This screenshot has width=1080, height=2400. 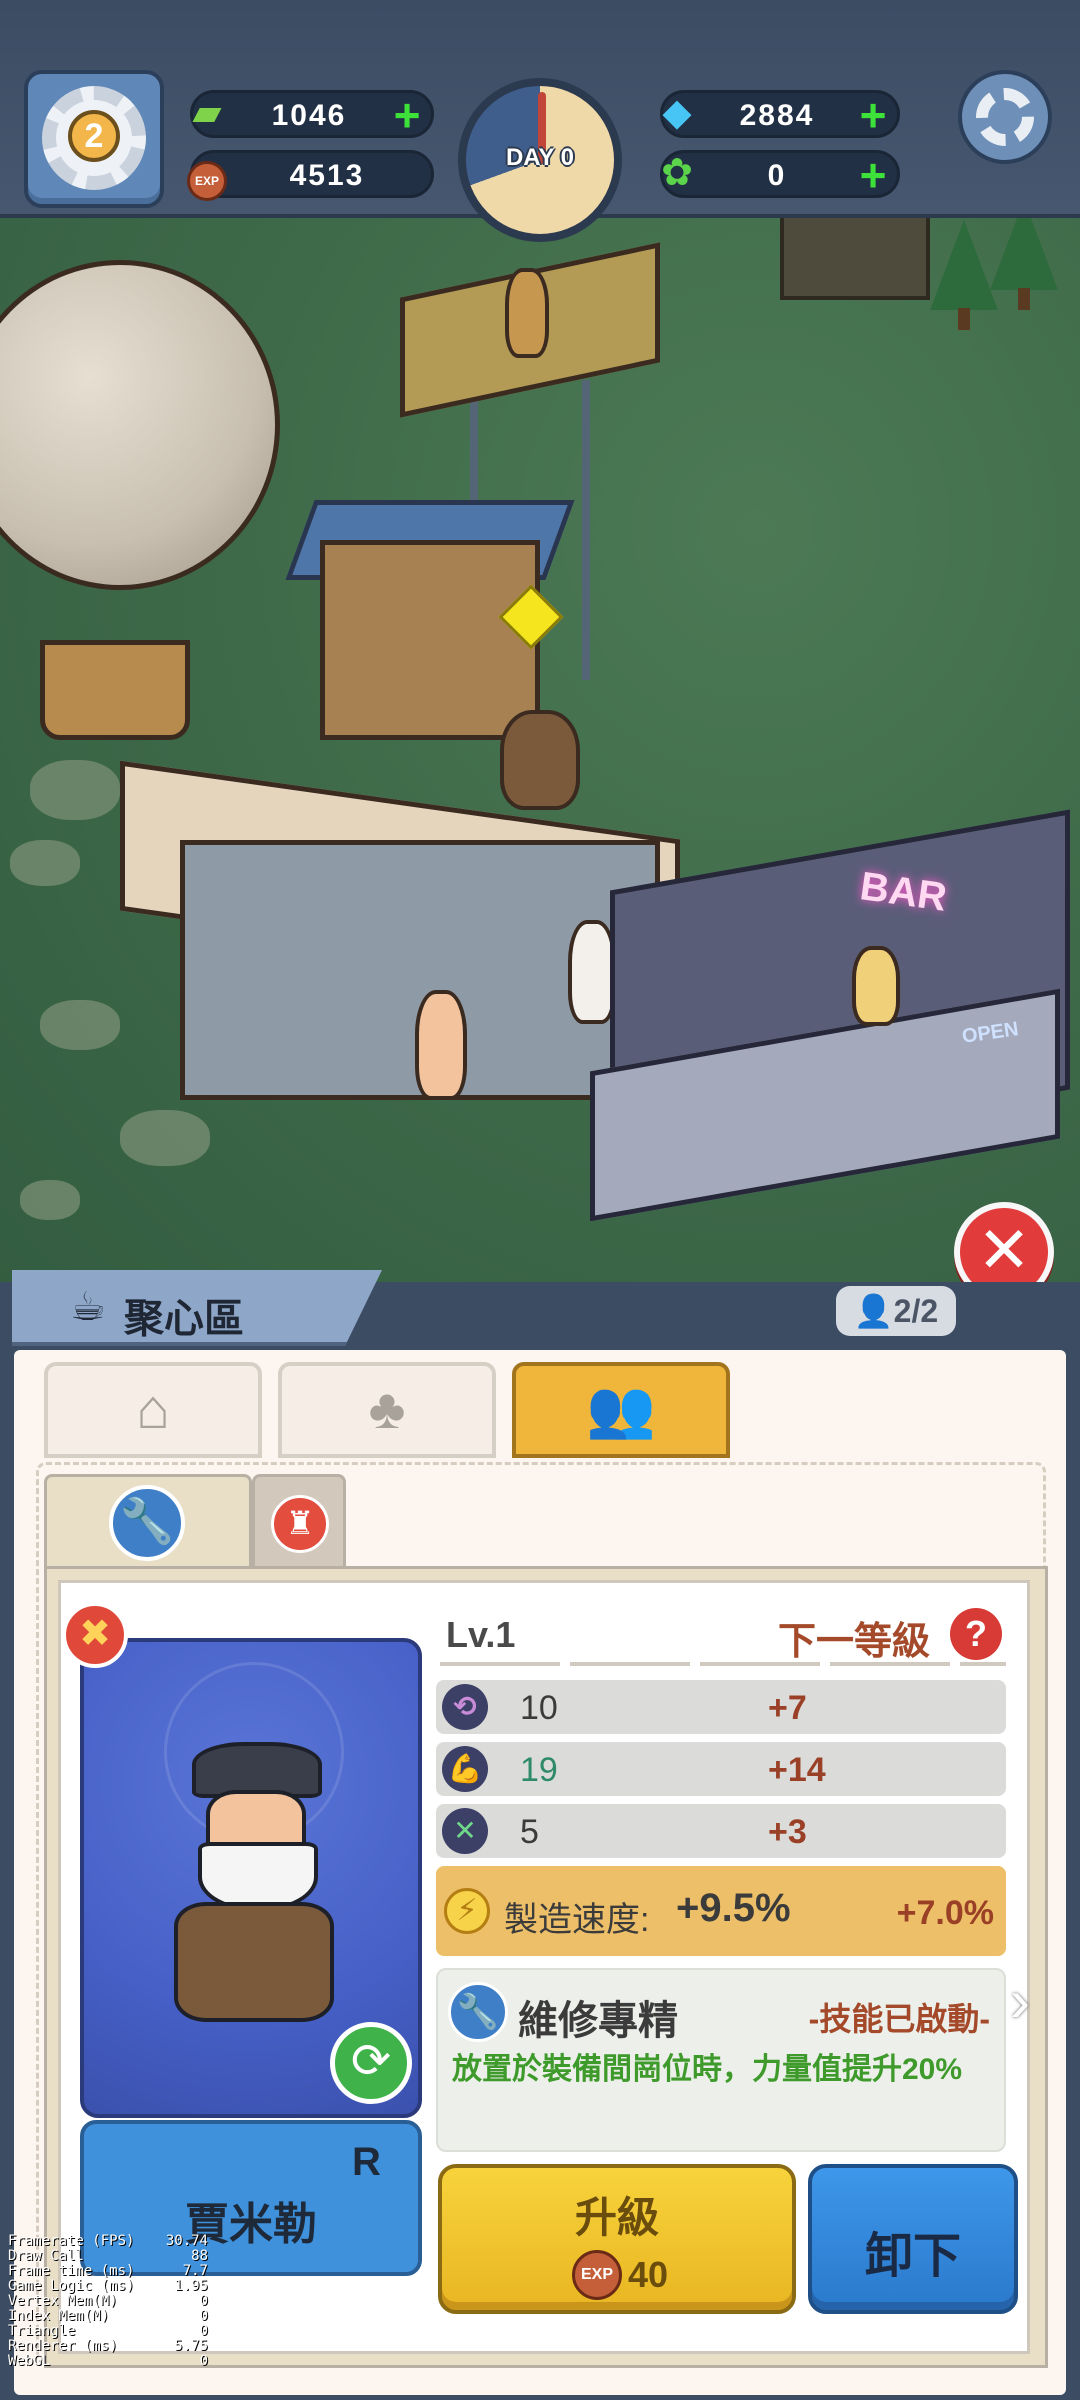 What do you see at coordinates (976, 1634) in the screenshot?
I see `help-button: ?` at bounding box center [976, 1634].